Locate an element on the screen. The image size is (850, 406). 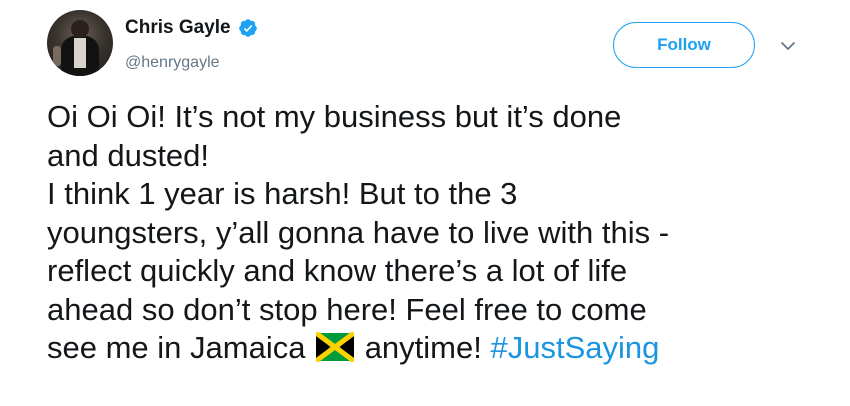
tweet-line-last: see me in Jamaica anytime! #JustSaying is located at coordinates (442, 348).